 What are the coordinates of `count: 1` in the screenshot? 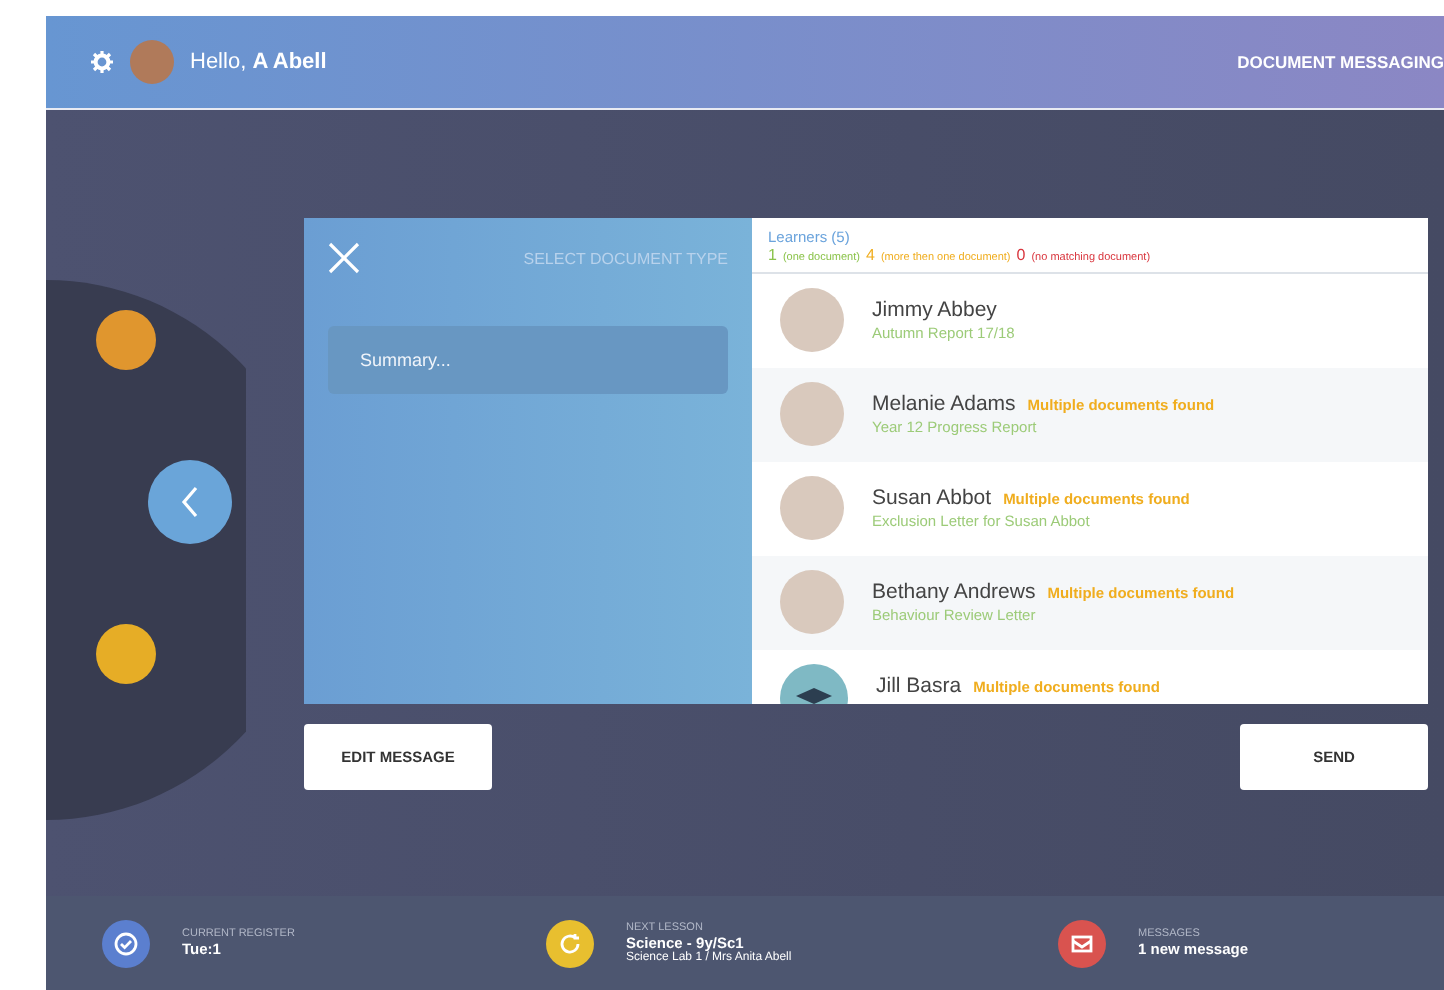 It's located at (772, 255).